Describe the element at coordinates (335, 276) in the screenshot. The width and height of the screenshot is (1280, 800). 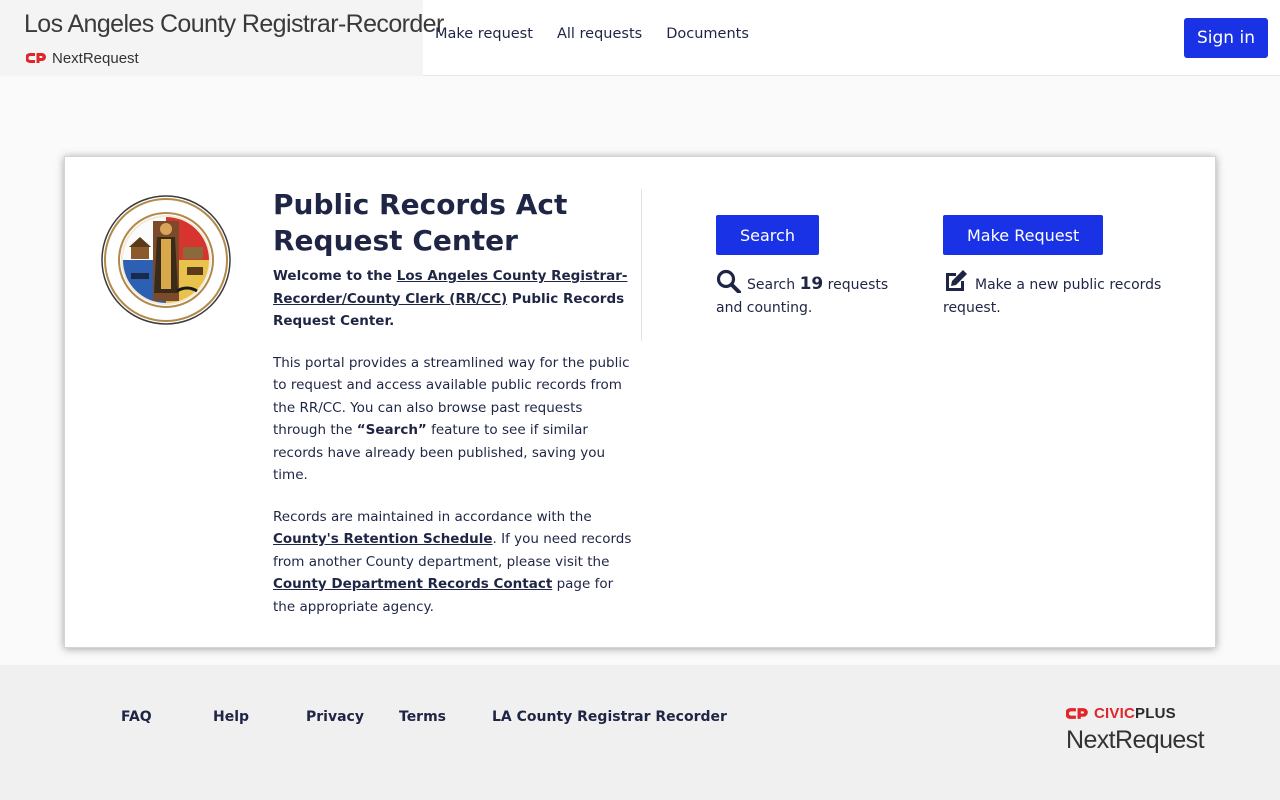
I see `welcome-prefix: Welcome to the` at that location.